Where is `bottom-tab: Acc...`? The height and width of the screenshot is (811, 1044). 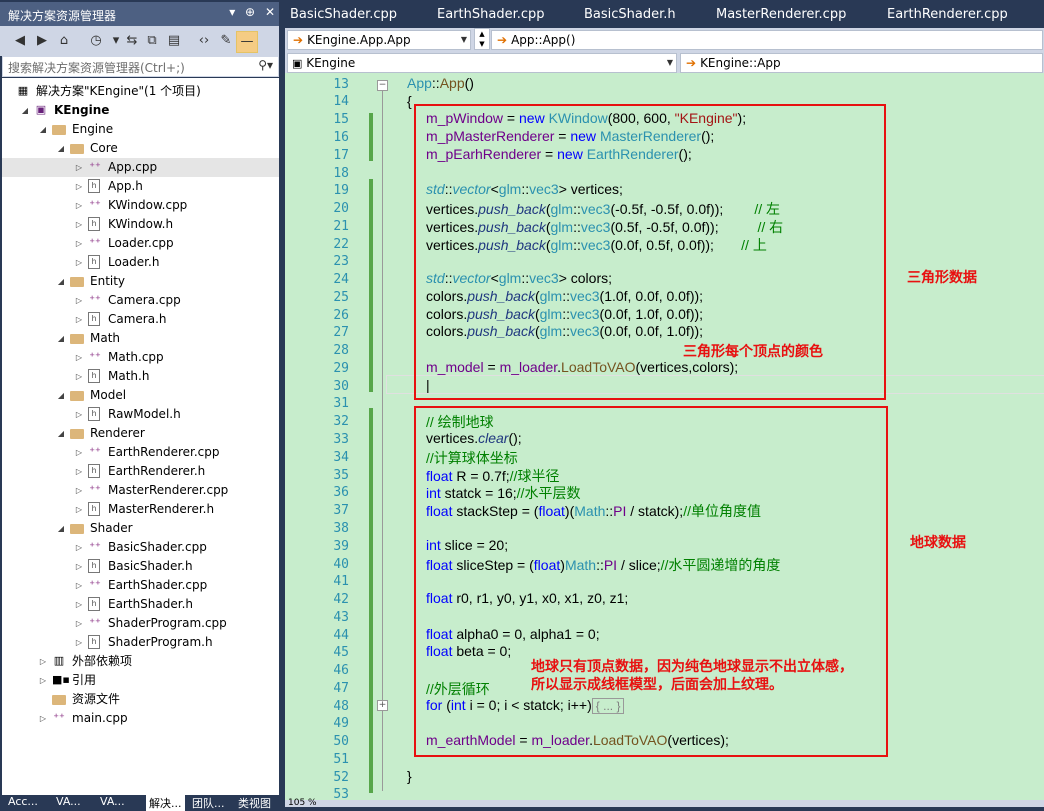
bottom-tab: Acc... is located at coordinates (23, 801).